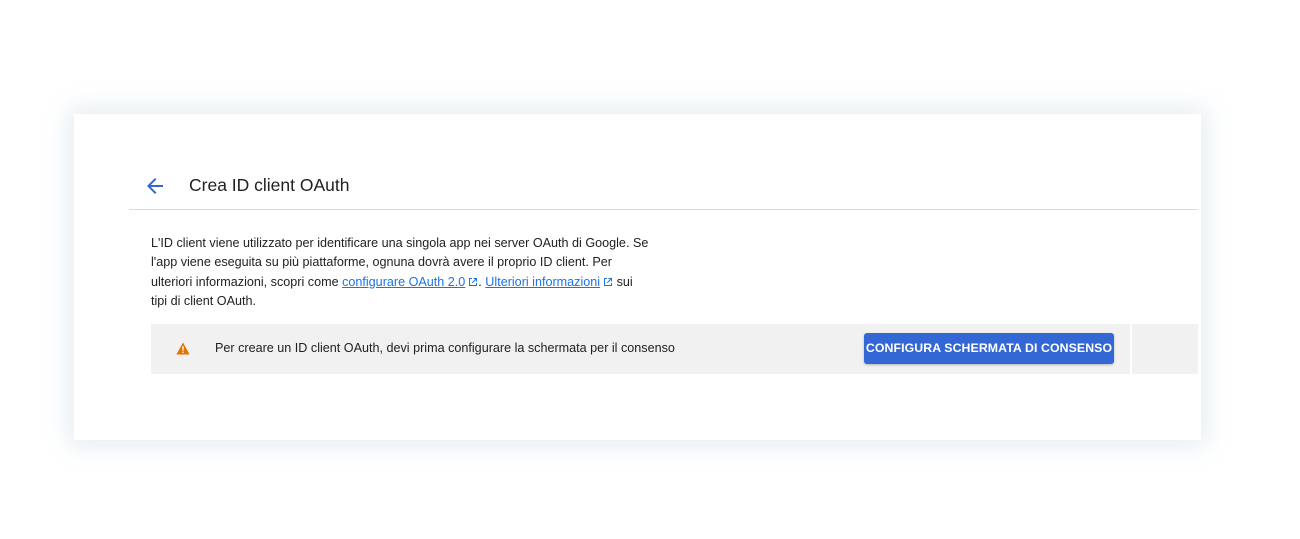 The height and width of the screenshot is (539, 1300). What do you see at coordinates (404, 281) in the screenshot?
I see `configure-oauth-link-label: configurare OAuth 2.0` at bounding box center [404, 281].